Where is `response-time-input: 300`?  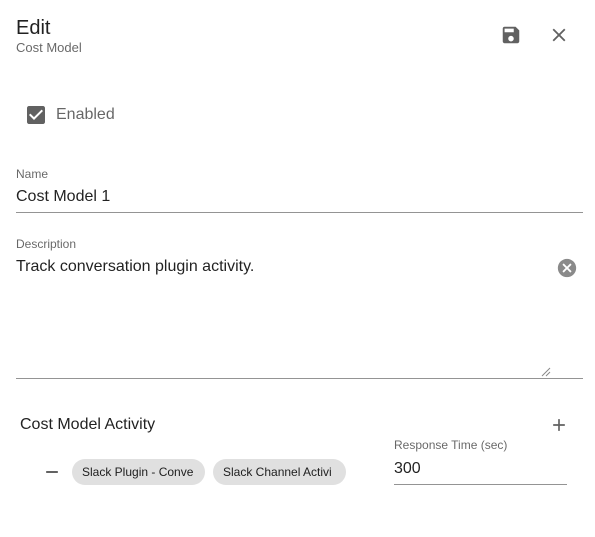
response-time-input: 300 is located at coordinates (480, 472).